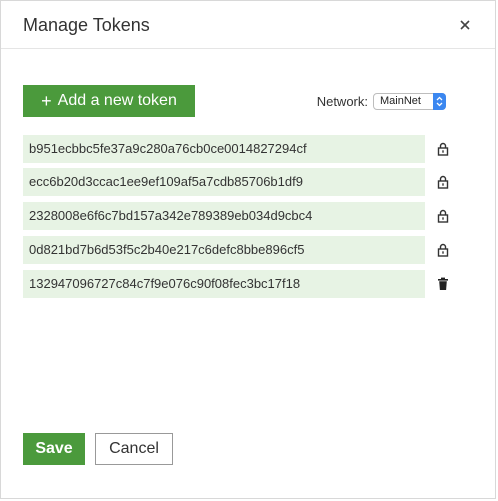 The width and height of the screenshot is (498, 501). I want to click on network-select: MainNet, so click(409, 101).